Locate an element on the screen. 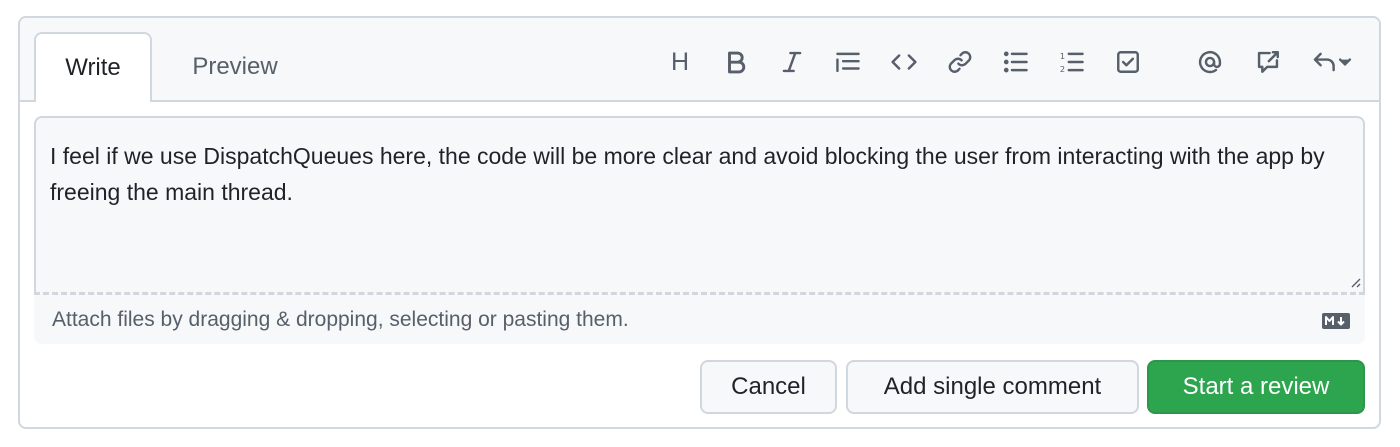 The image size is (1400, 447). start-review-button: Start a review is located at coordinates (1256, 387).